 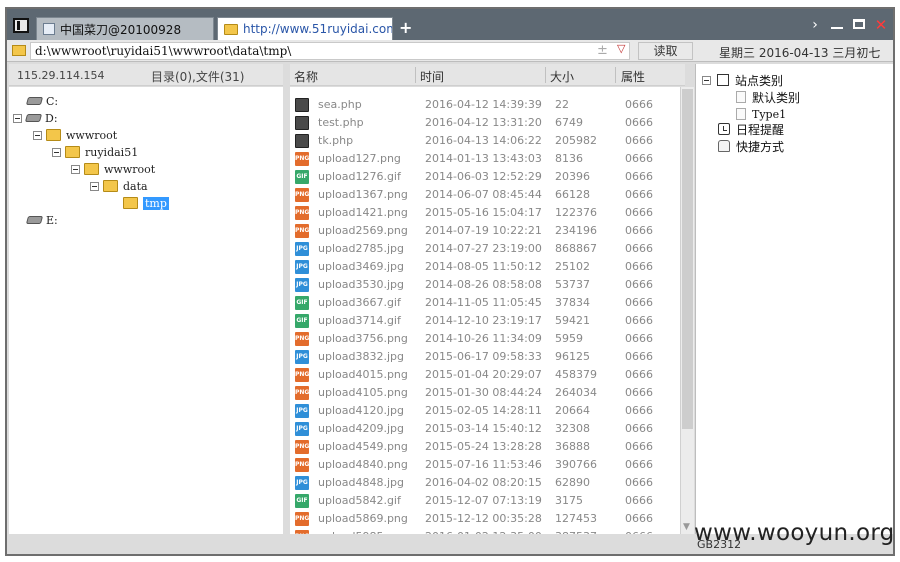 I want to click on file-size: 205982, so click(x=576, y=140).